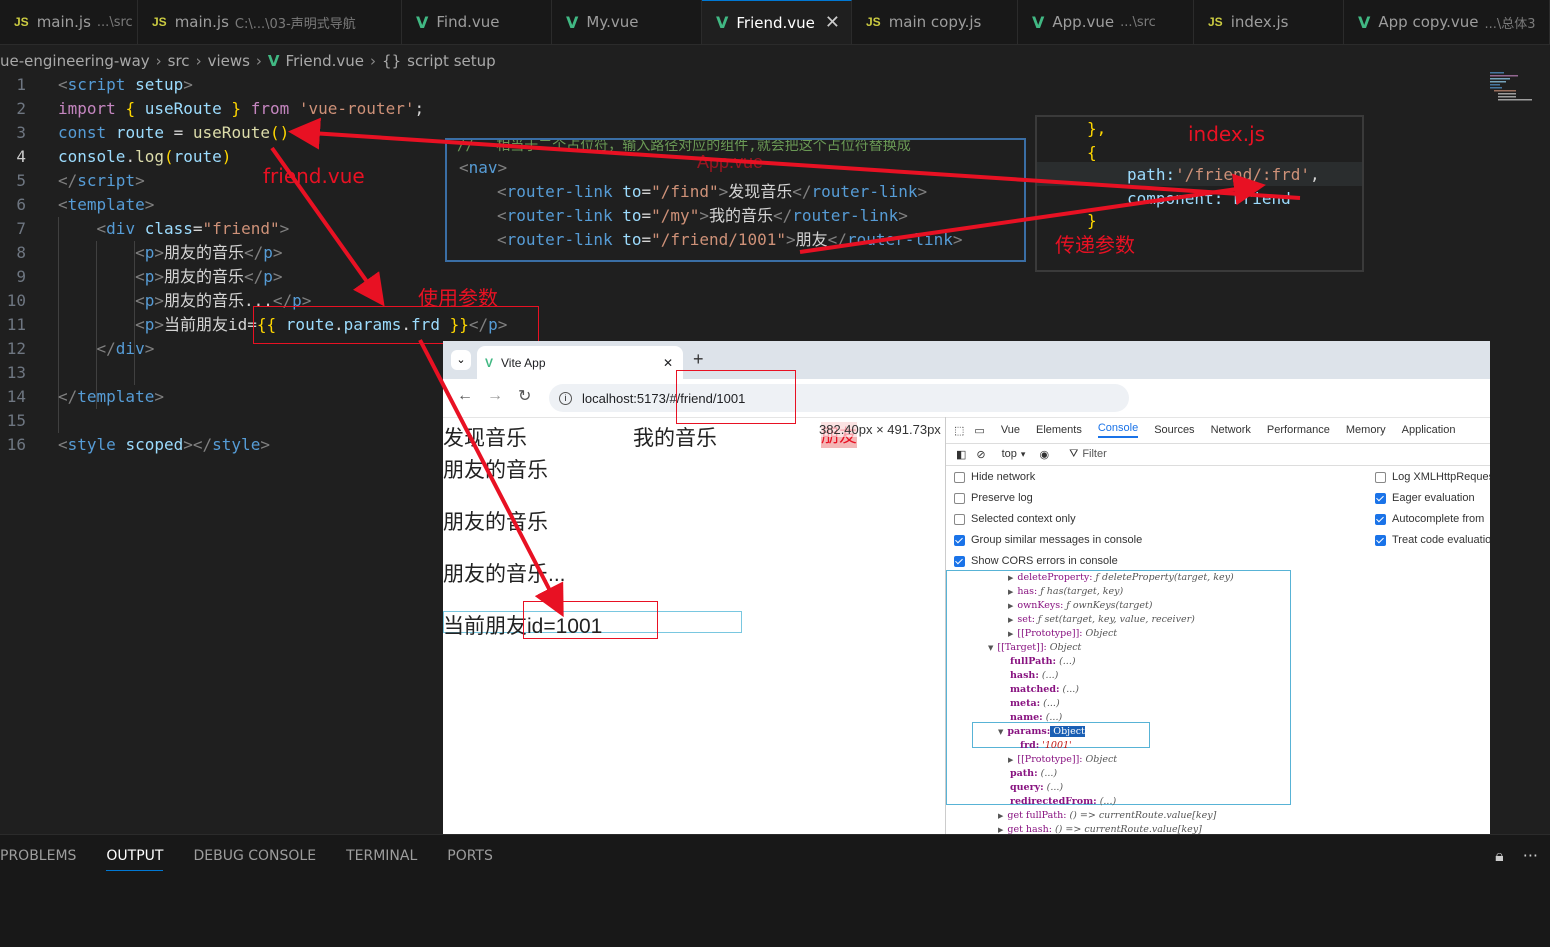 The height and width of the screenshot is (947, 1550). What do you see at coordinates (491, 478) in the screenshot?
I see `arrow-params-to-page` at bounding box center [491, 478].